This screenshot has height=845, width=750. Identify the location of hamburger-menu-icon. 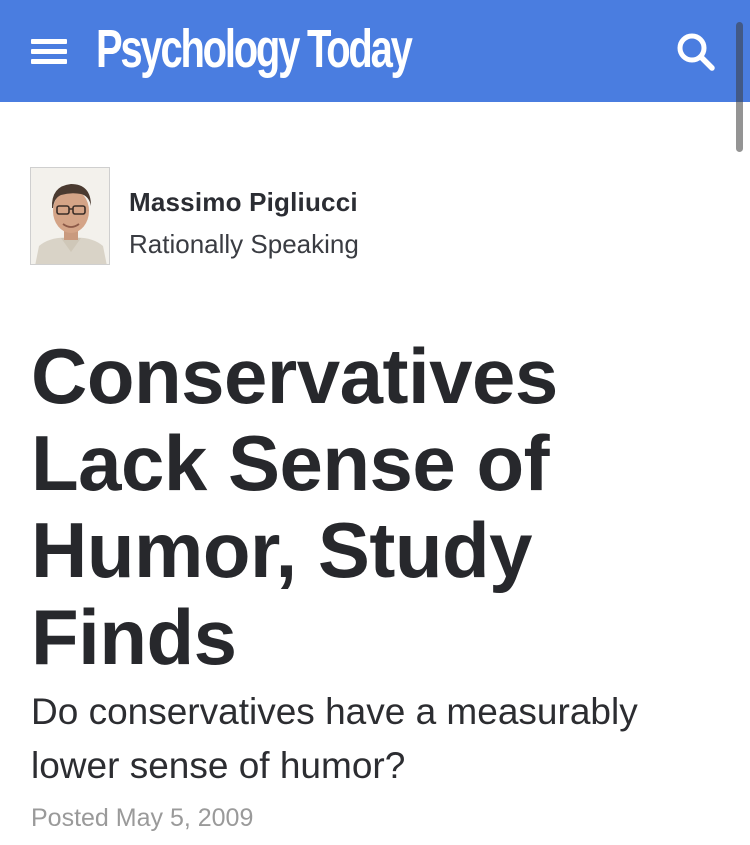
(49, 41).